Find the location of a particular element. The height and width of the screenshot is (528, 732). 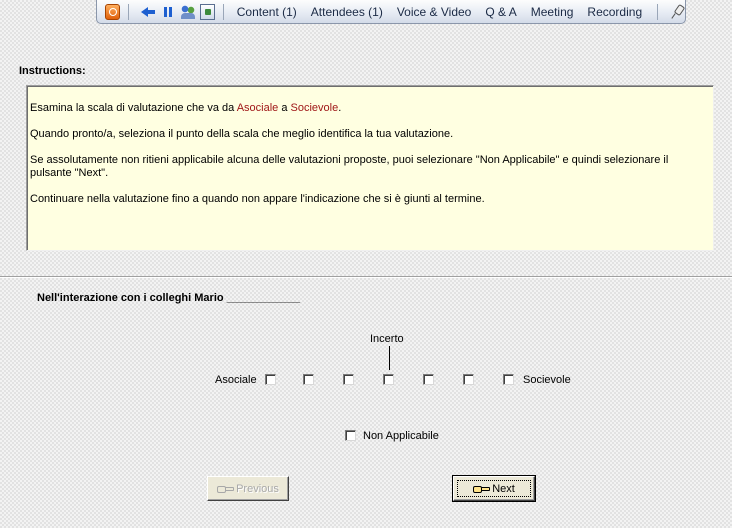

scale-left-label: Asociale is located at coordinates (236, 380).